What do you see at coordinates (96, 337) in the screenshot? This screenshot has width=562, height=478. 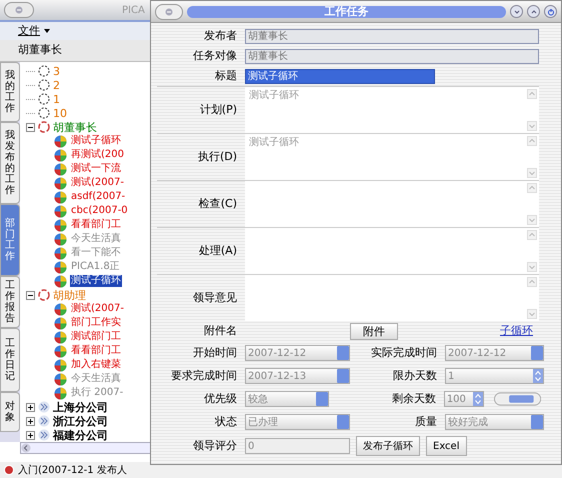 I see `tree-item: 测试部门工` at bounding box center [96, 337].